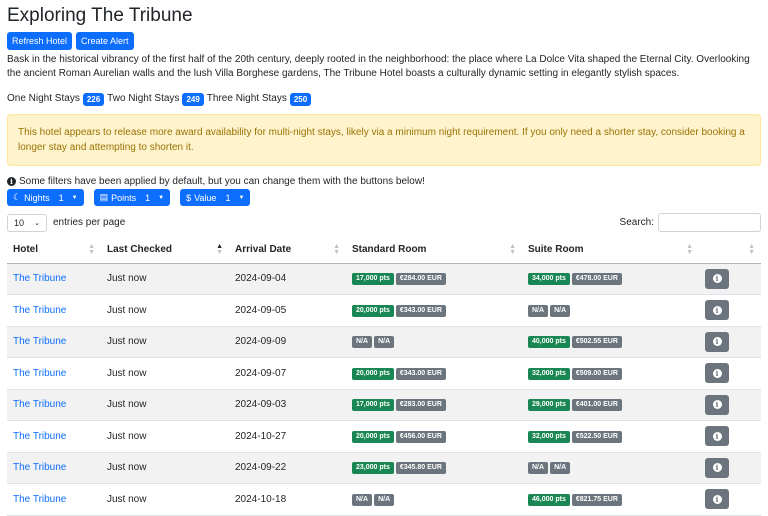 The image size is (768, 516). What do you see at coordinates (132, 197) in the screenshot?
I see `points-filter-button: ▤ Points 1 ▼` at bounding box center [132, 197].